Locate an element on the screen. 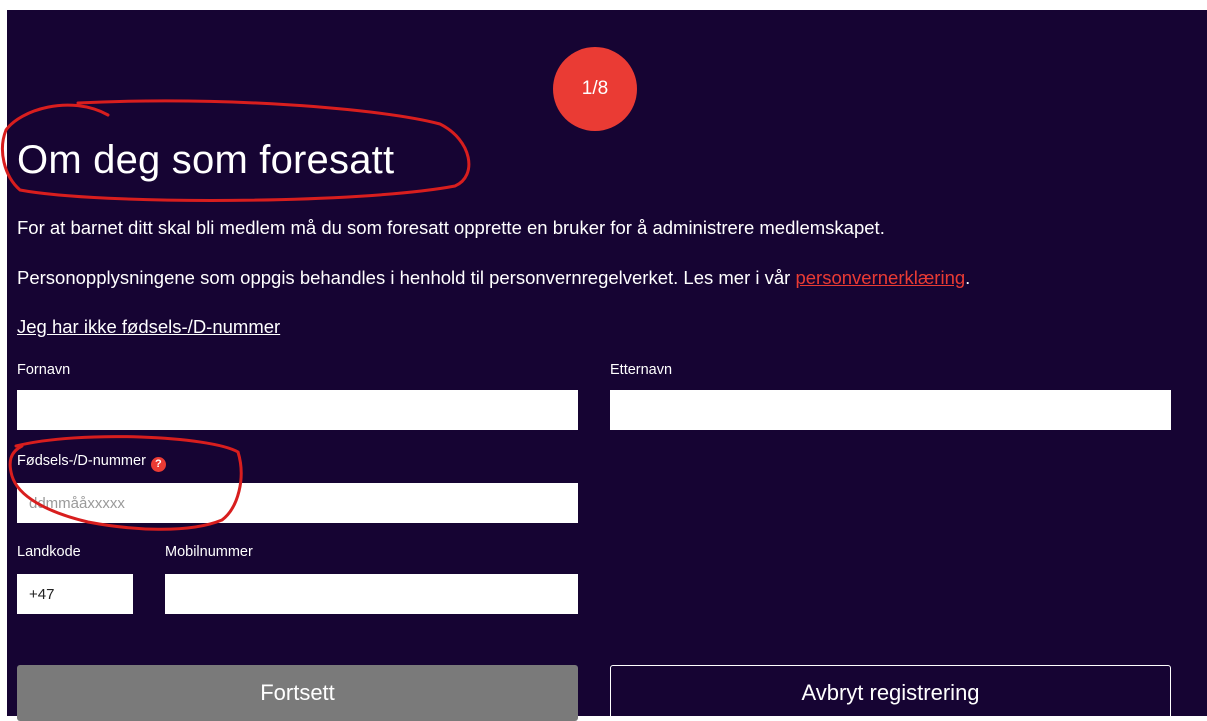 The height and width of the screenshot is (721, 1207). step-indicator: 1/8 is located at coordinates (595, 89).